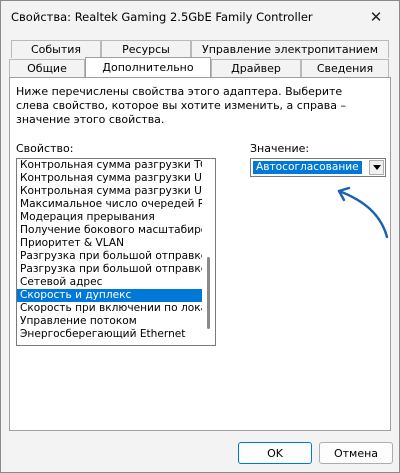 The width and height of the screenshot is (400, 473). I want to click on value-label: Значение:, so click(280, 148).